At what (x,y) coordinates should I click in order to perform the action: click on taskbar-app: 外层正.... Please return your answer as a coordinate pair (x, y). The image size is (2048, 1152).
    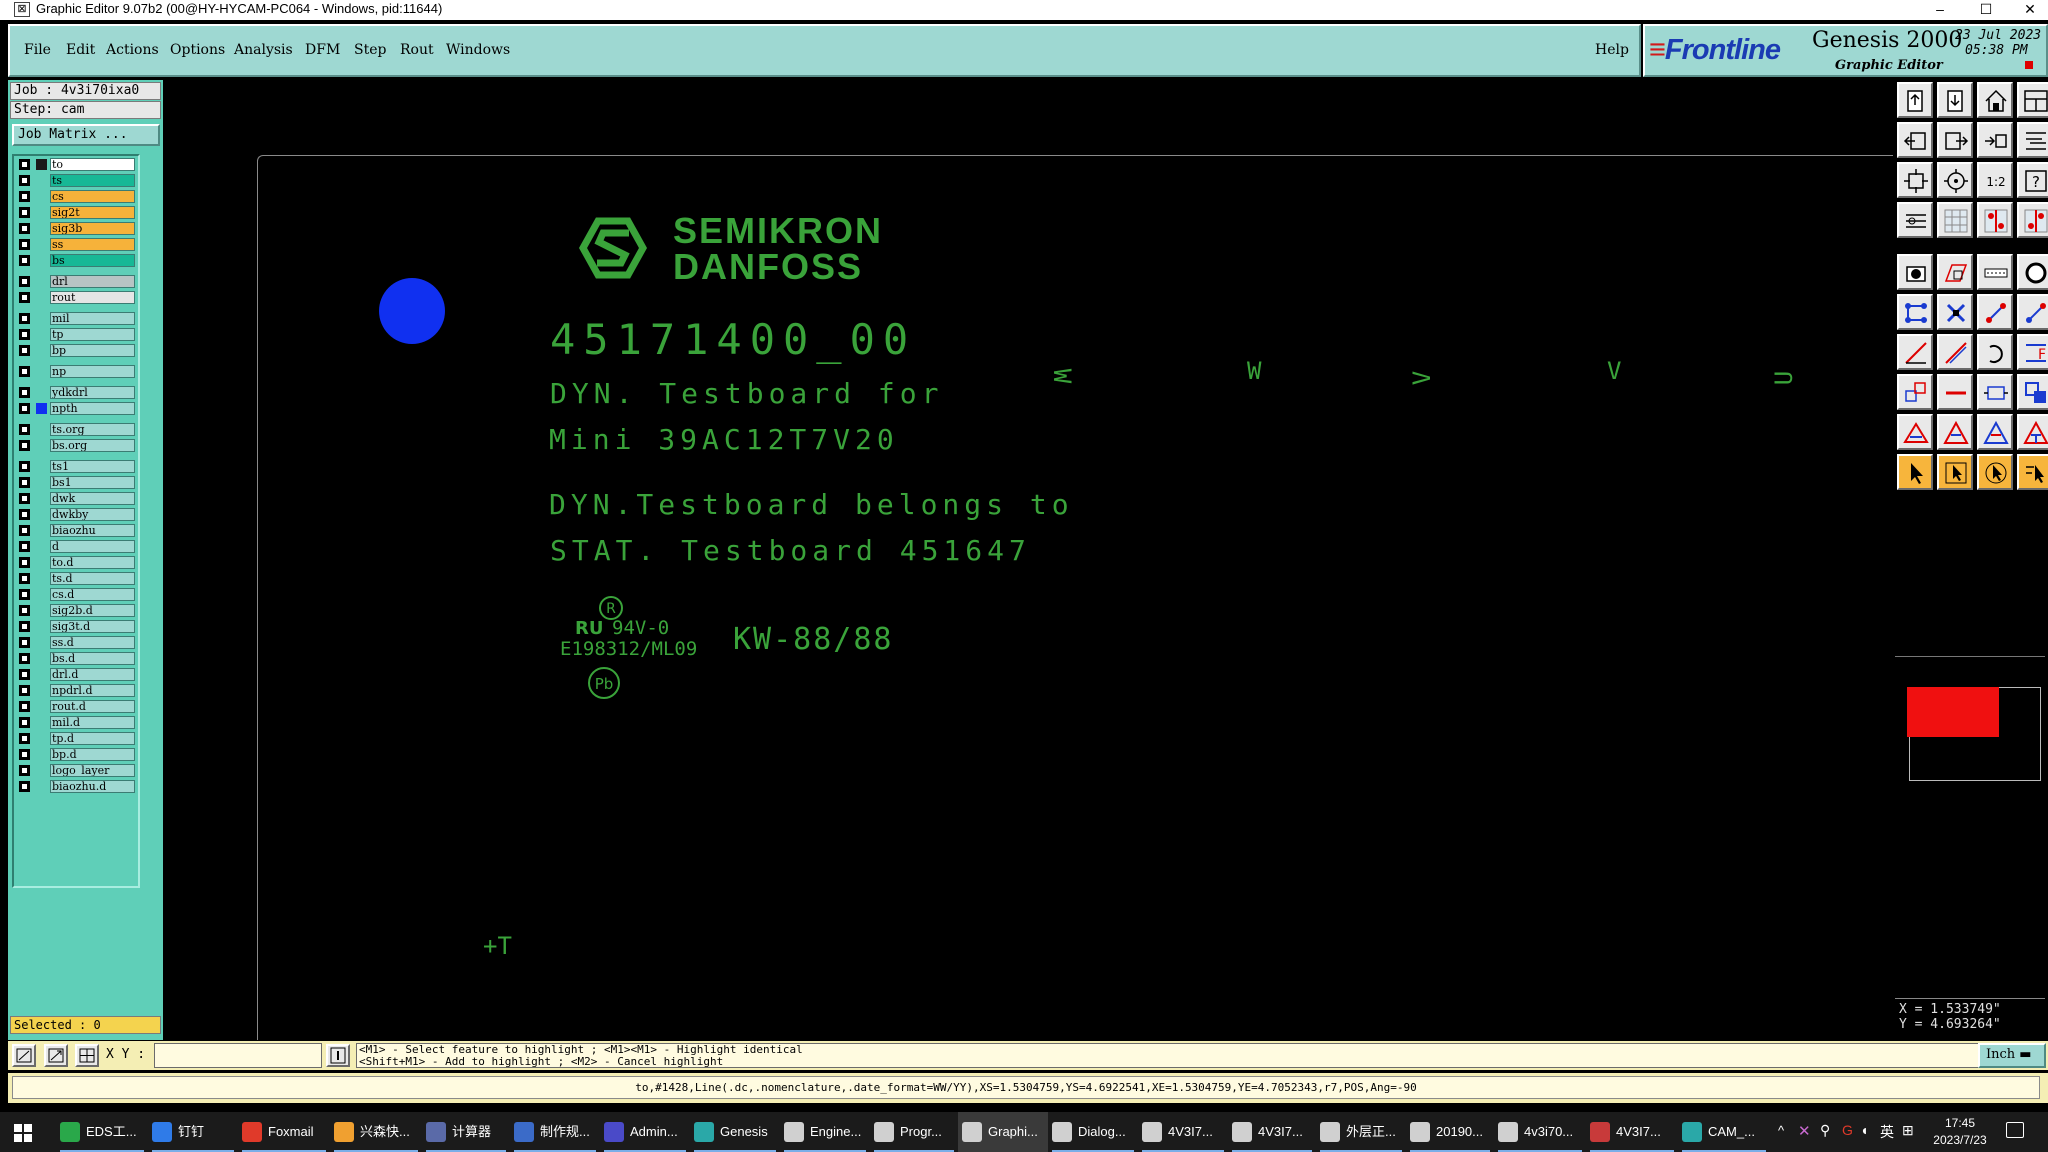
    Looking at the image, I should click on (1361, 1132).